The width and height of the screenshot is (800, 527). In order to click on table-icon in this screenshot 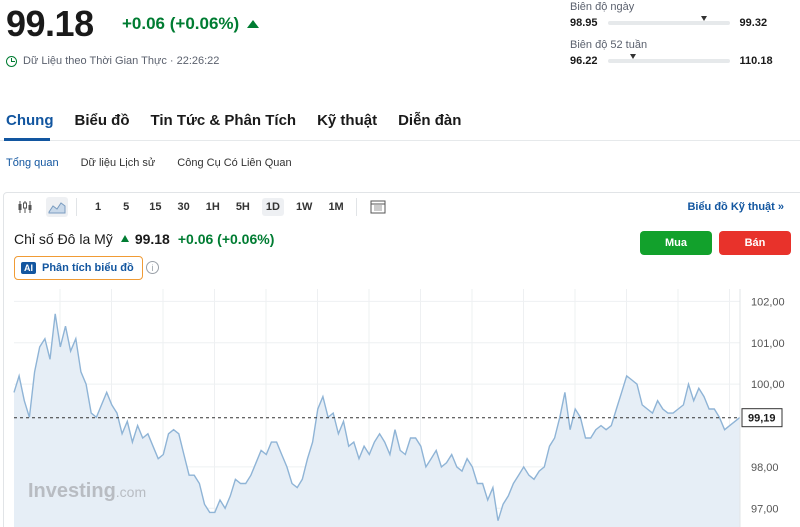, I will do `click(378, 207)`.